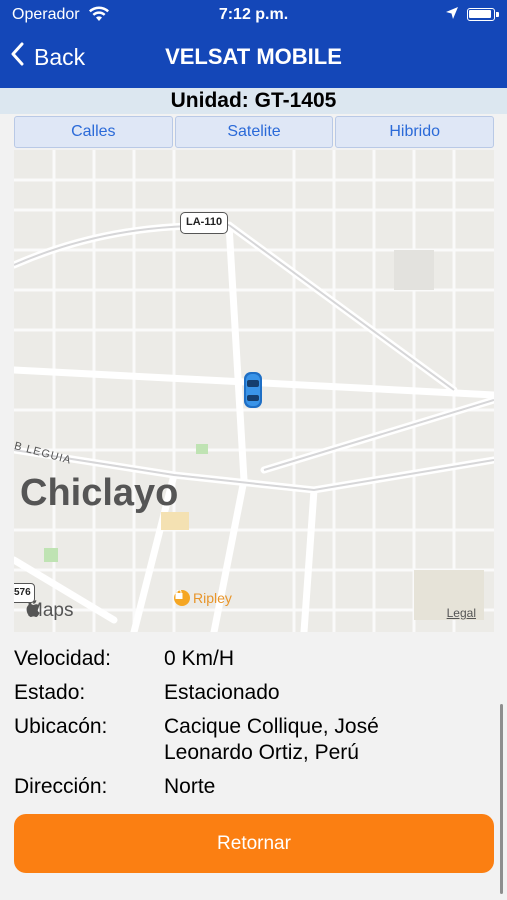 The width and height of the screenshot is (507, 900). What do you see at coordinates (93, 132) in the screenshot?
I see `map-type-streets-button: Calles` at bounding box center [93, 132].